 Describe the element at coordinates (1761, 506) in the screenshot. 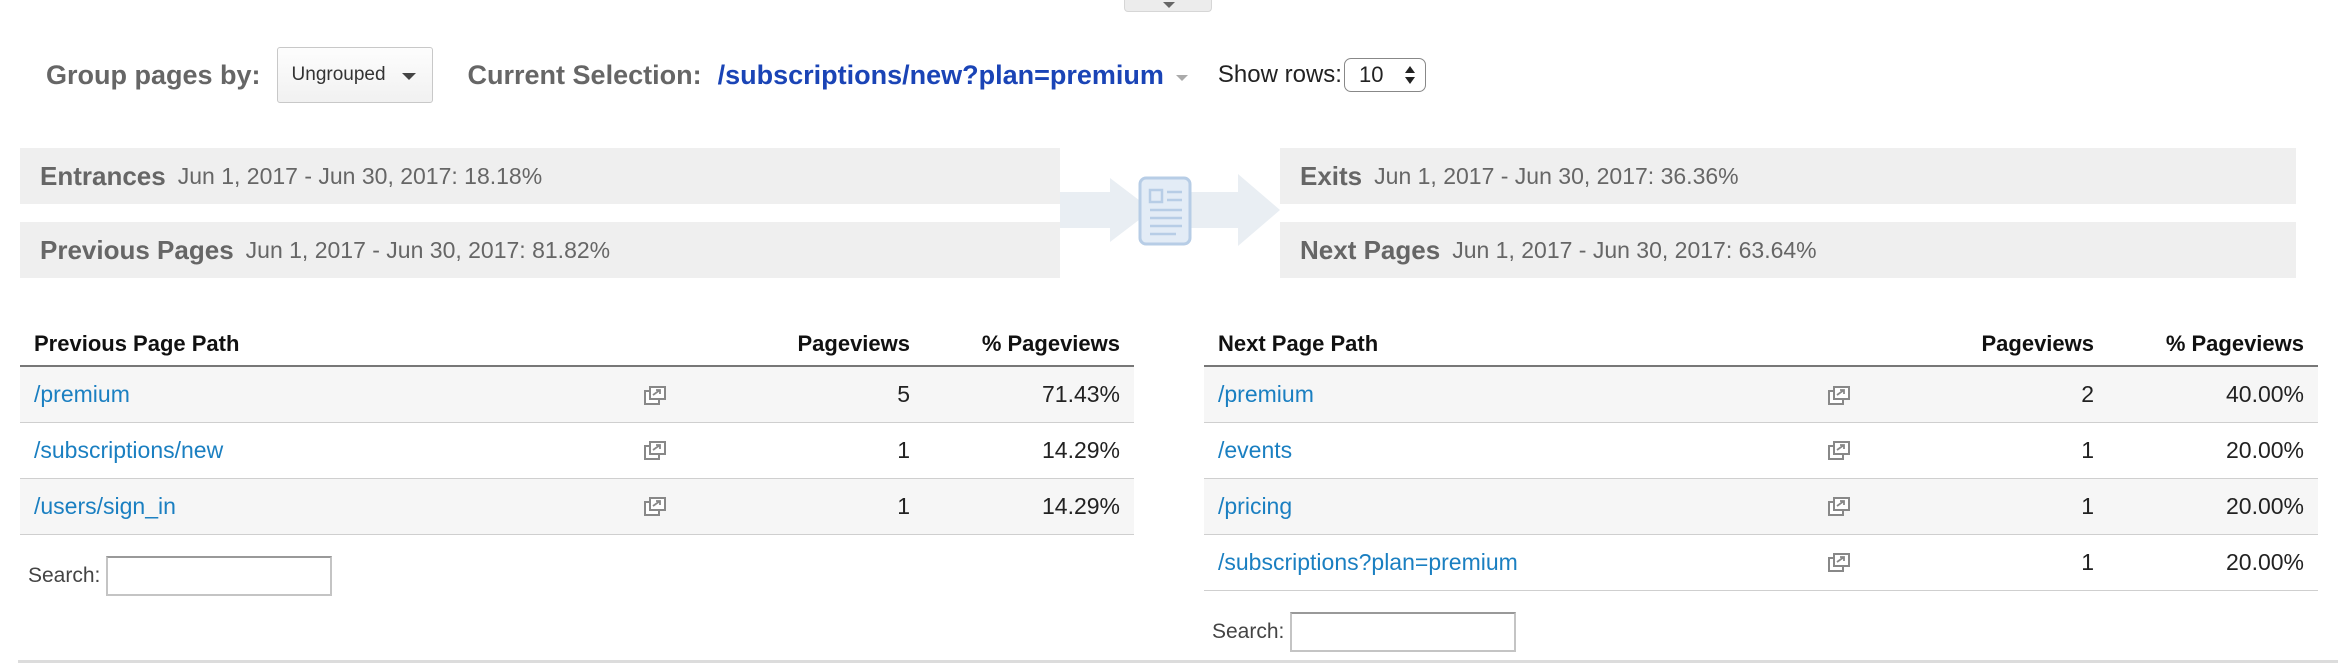

I see `table-row: /pricing 1 20.00%` at that location.